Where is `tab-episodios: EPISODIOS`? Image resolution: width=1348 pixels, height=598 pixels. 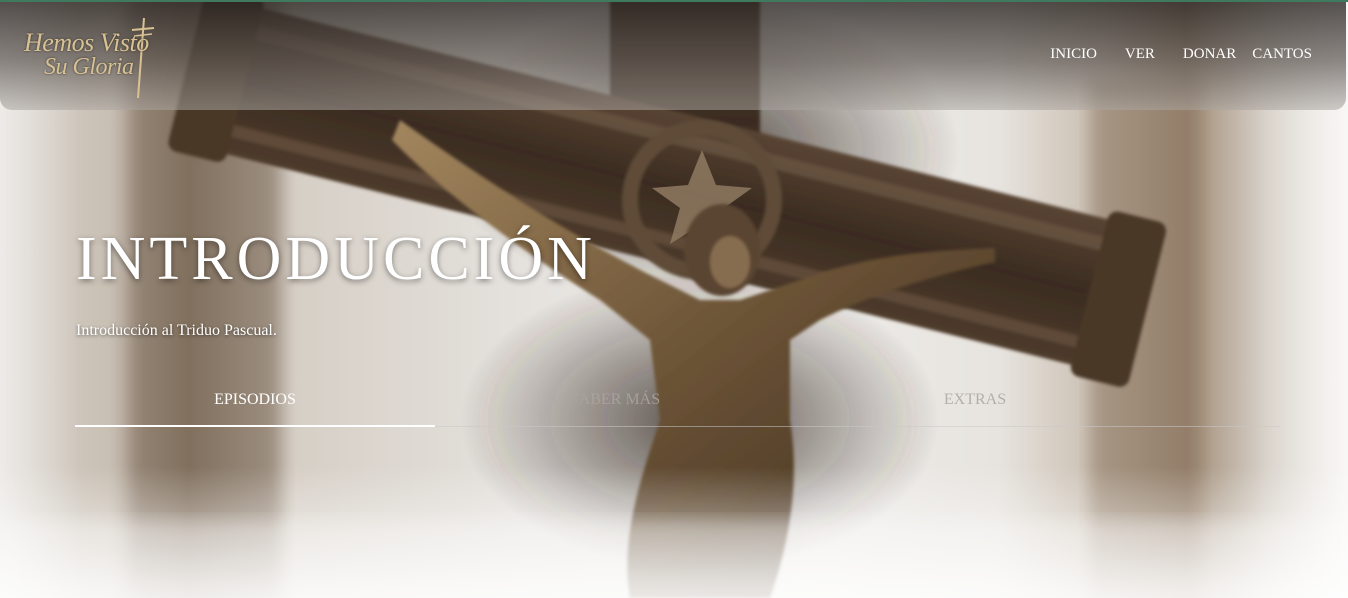
tab-episodios: EPISODIOS is located at coordinates (255, 406).